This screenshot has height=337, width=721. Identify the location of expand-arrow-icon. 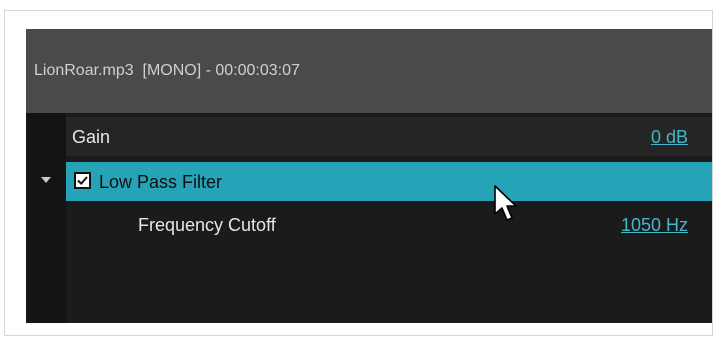
(46, 180).